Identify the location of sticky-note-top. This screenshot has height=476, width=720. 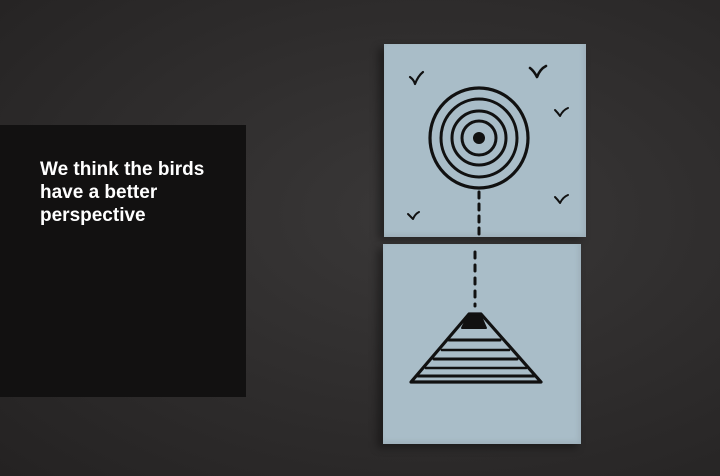
(485, 140).